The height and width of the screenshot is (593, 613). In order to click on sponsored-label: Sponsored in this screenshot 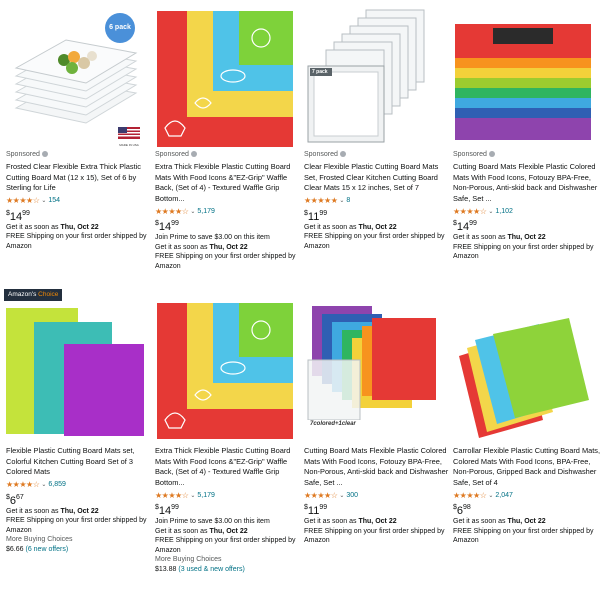, I will do `click(80, 155)`.